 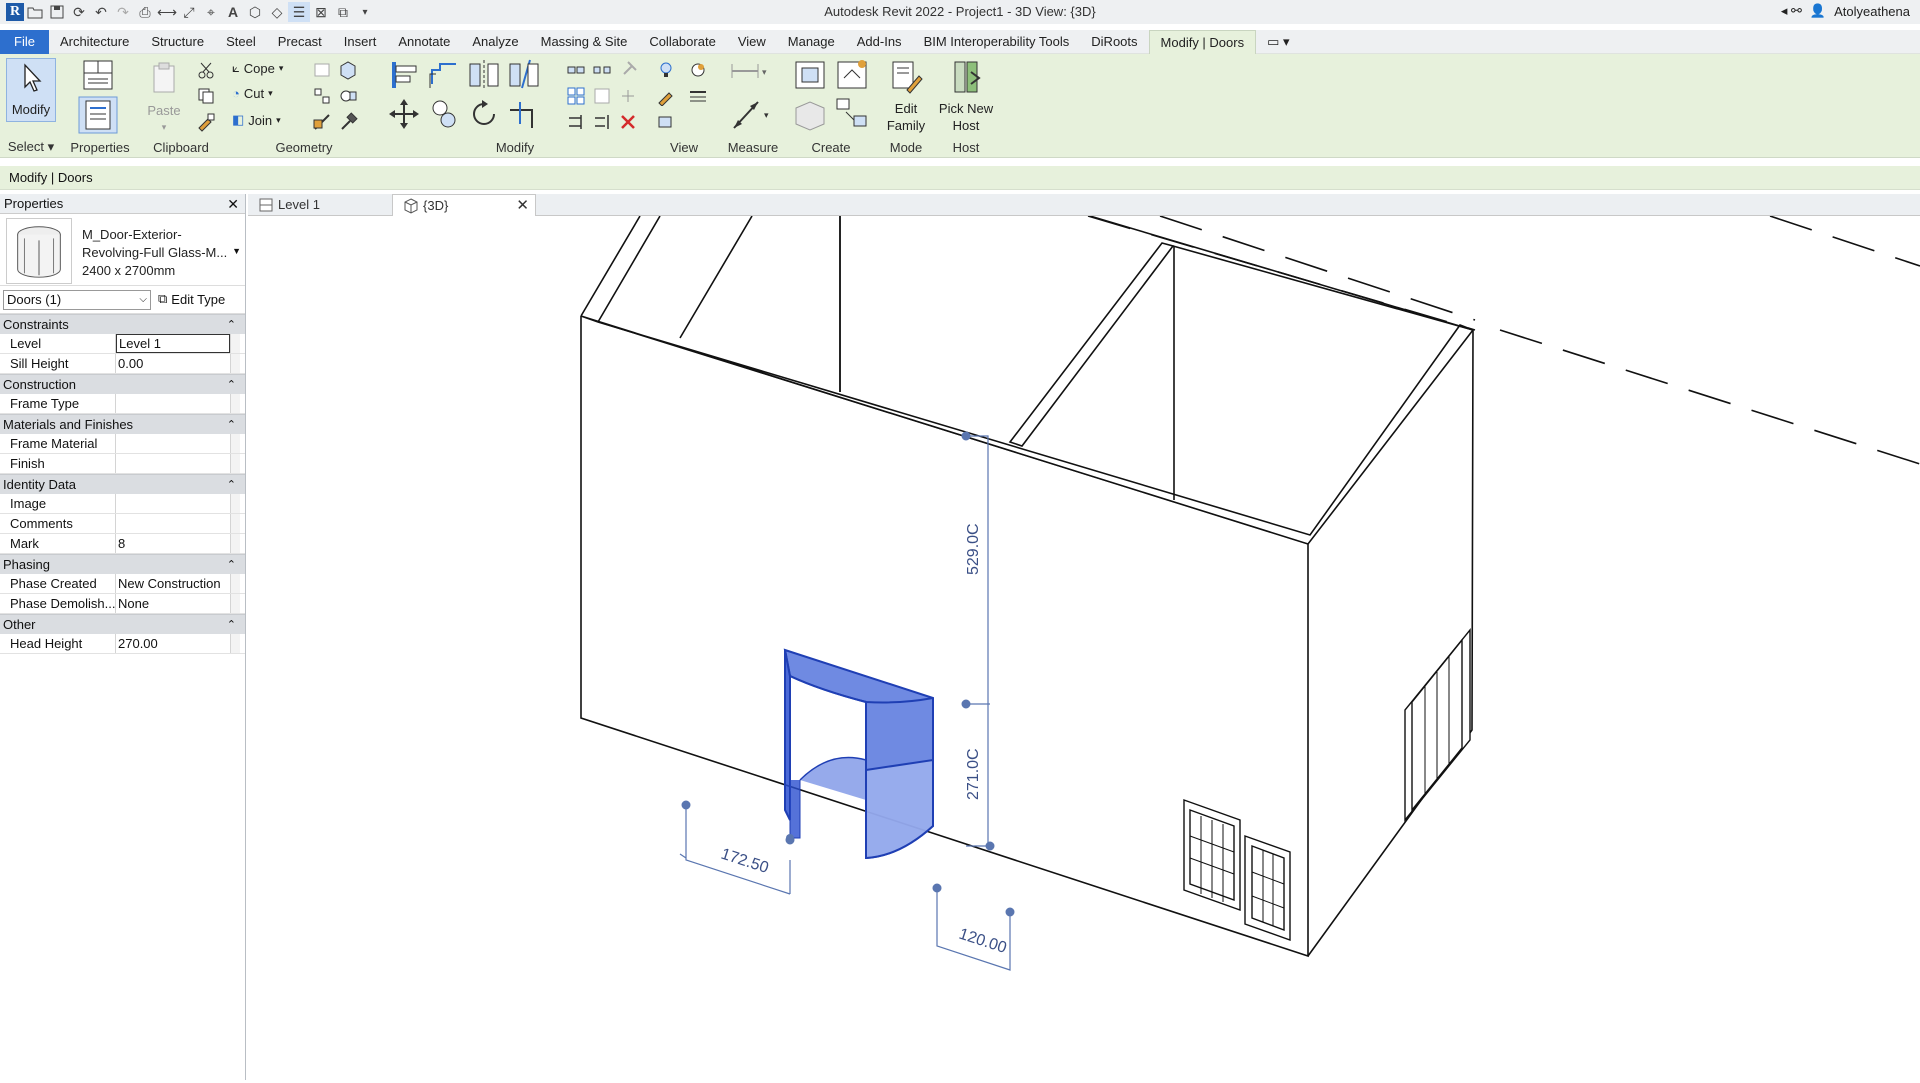 I want to click on mirror-pick-axis-icon, so click(x=484, y=75).